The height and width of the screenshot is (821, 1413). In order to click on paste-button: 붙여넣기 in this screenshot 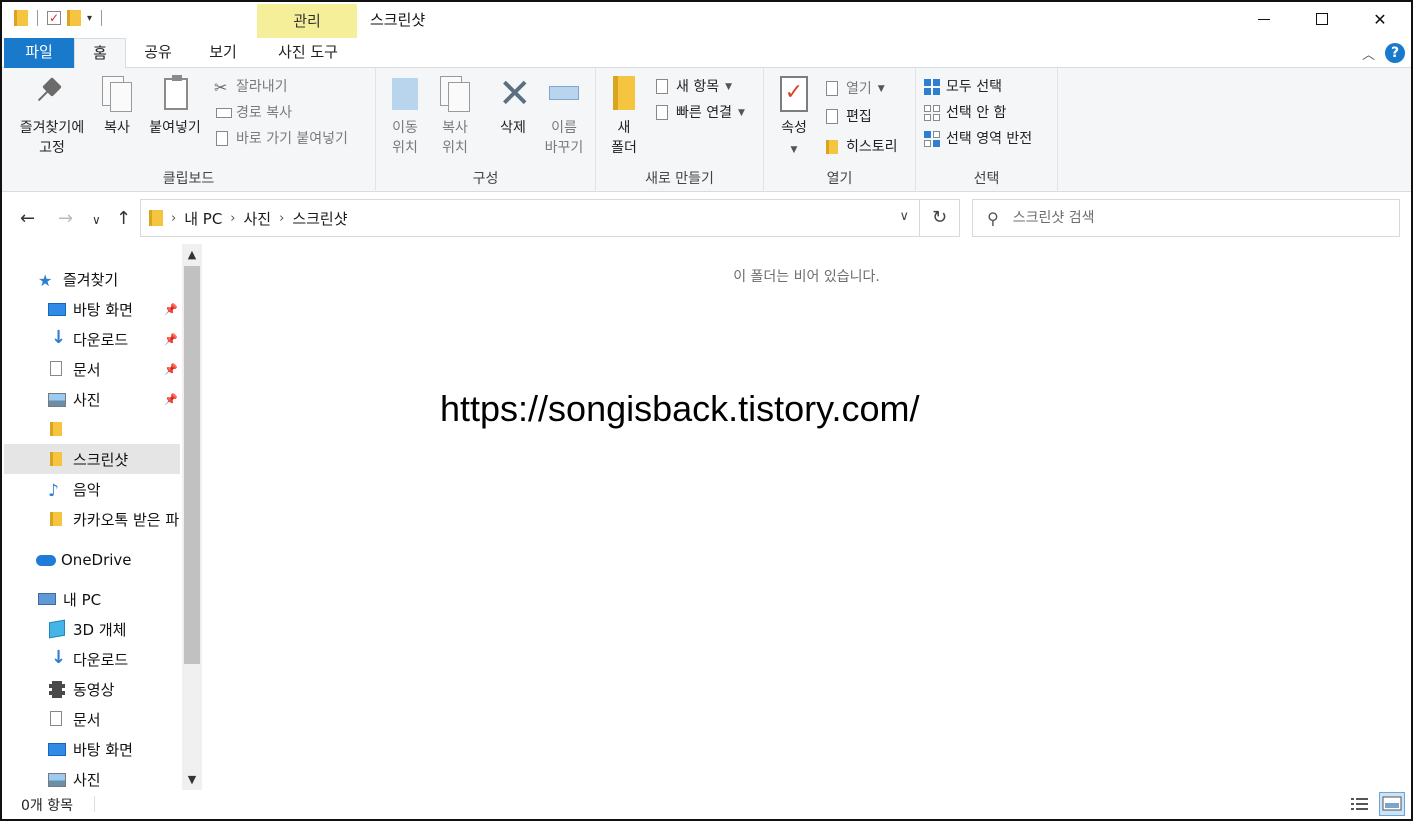, I will do `click(175, 106)`.